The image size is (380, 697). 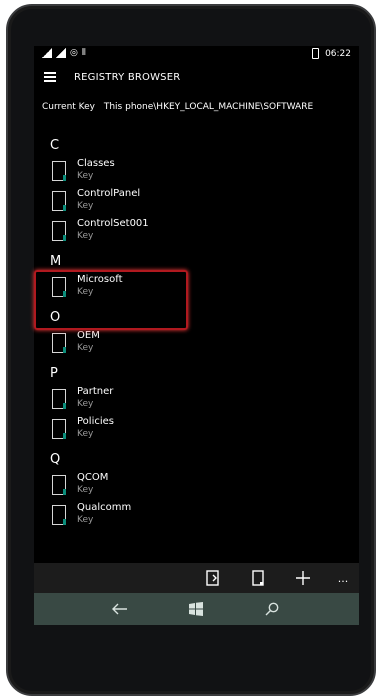 I want to click on group-header: M, so click(x=204, y=264).